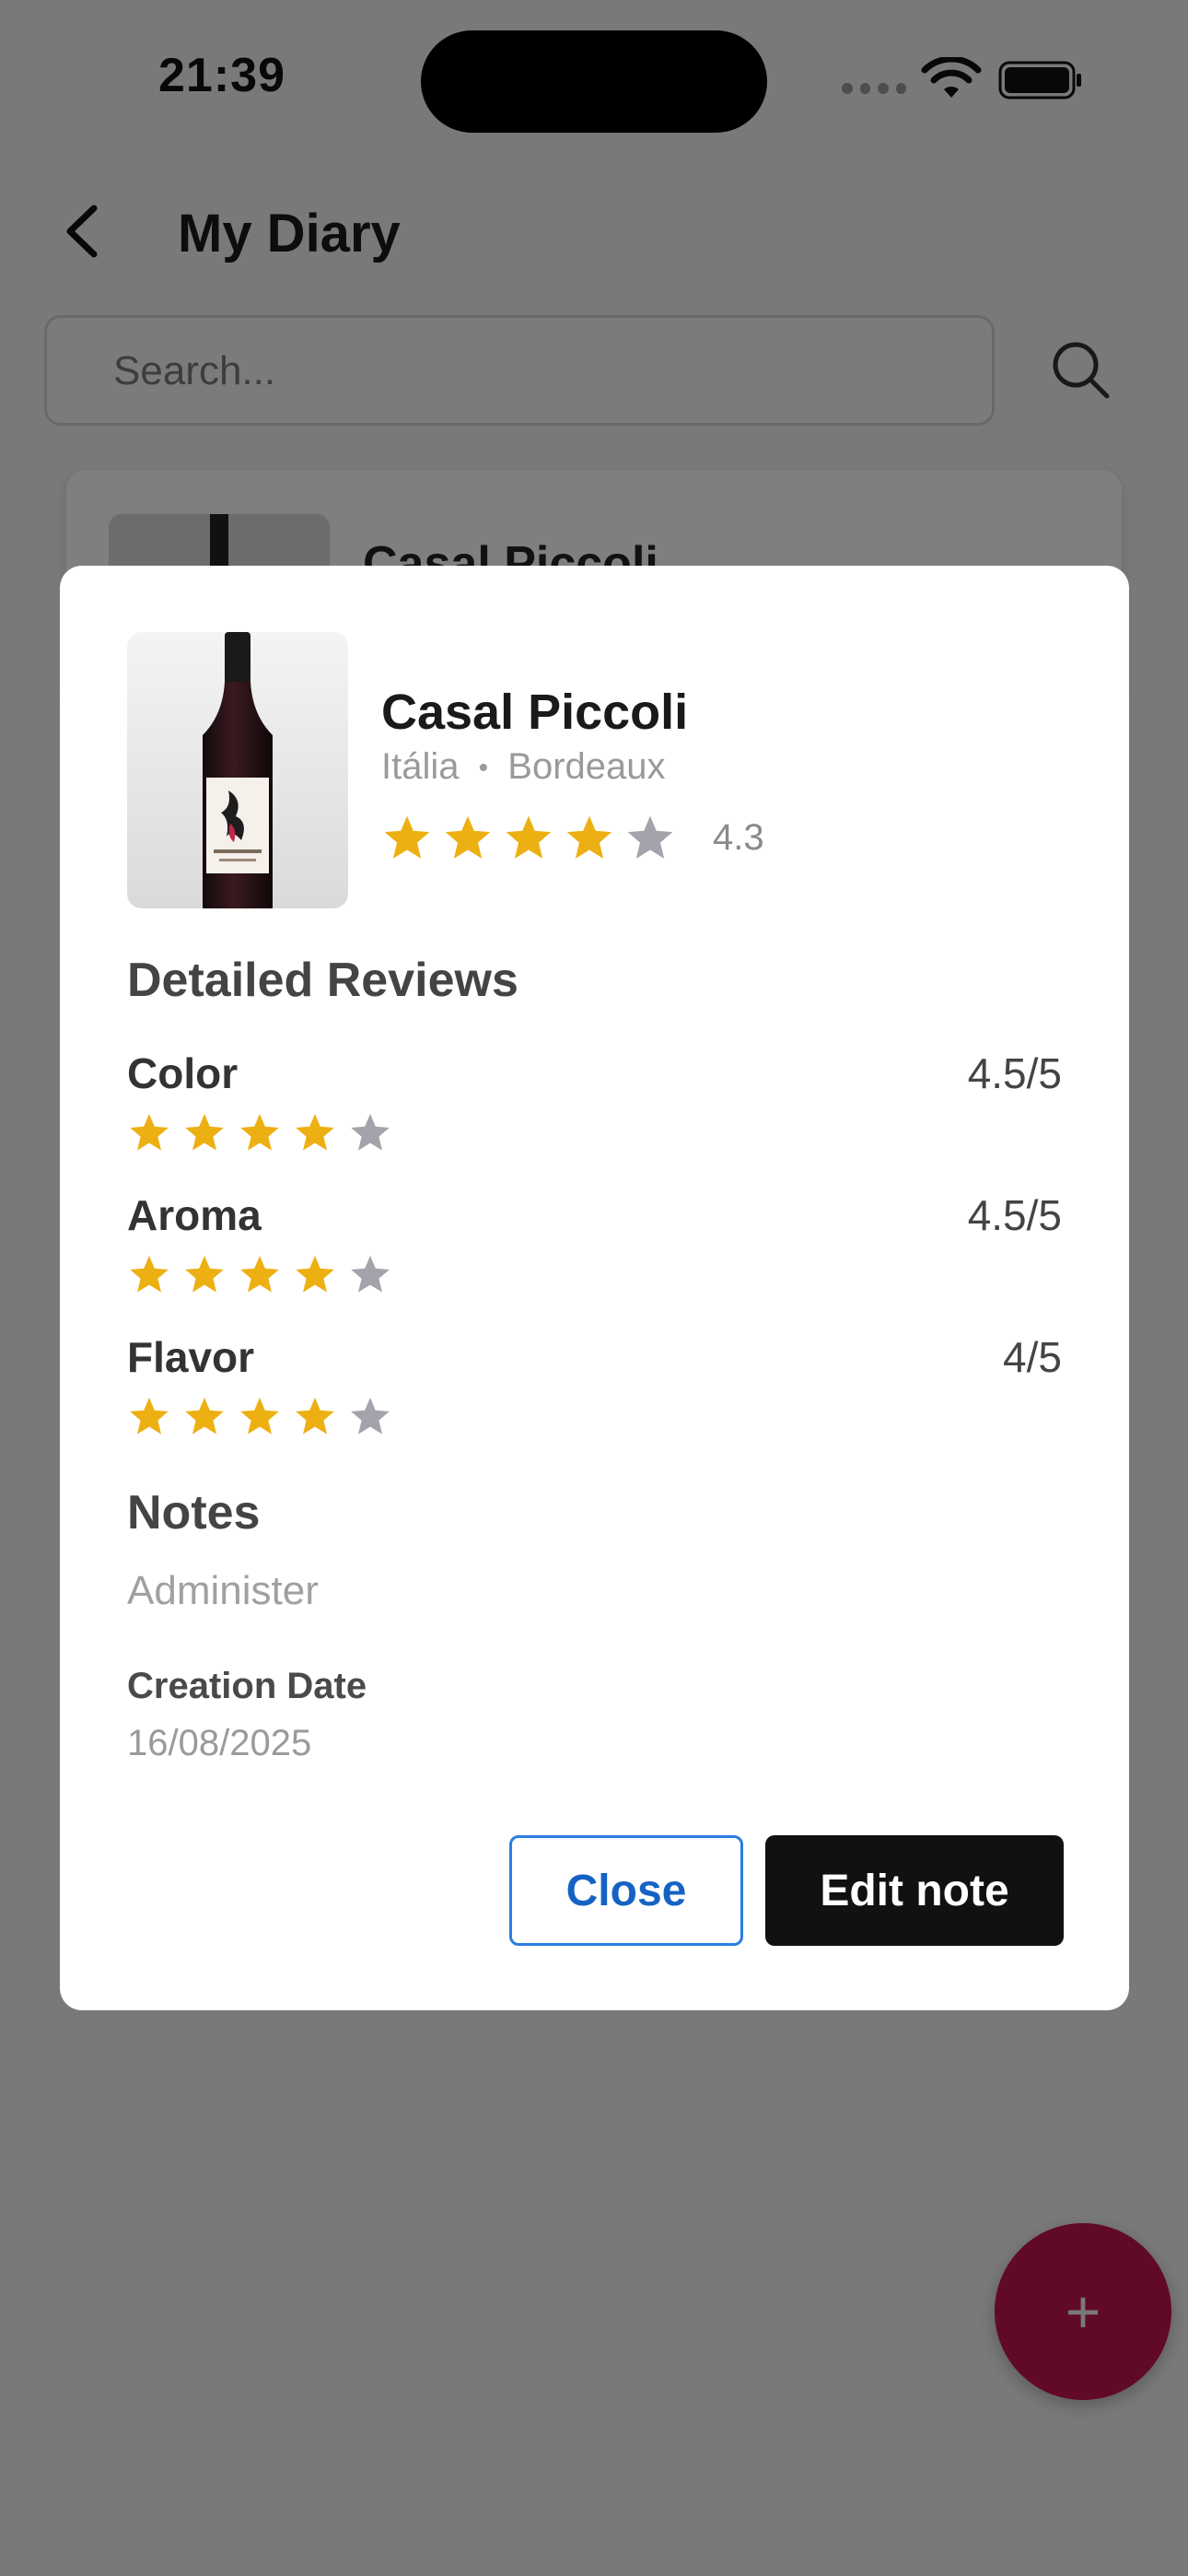 The height and width of the screenshot is (2576, 1188). I want to click on review-label: Color, so click(183, 1073).